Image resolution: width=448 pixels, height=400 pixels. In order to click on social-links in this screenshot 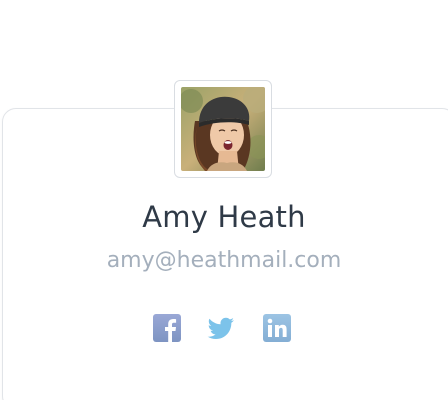, I will do `click(224, 329)`.